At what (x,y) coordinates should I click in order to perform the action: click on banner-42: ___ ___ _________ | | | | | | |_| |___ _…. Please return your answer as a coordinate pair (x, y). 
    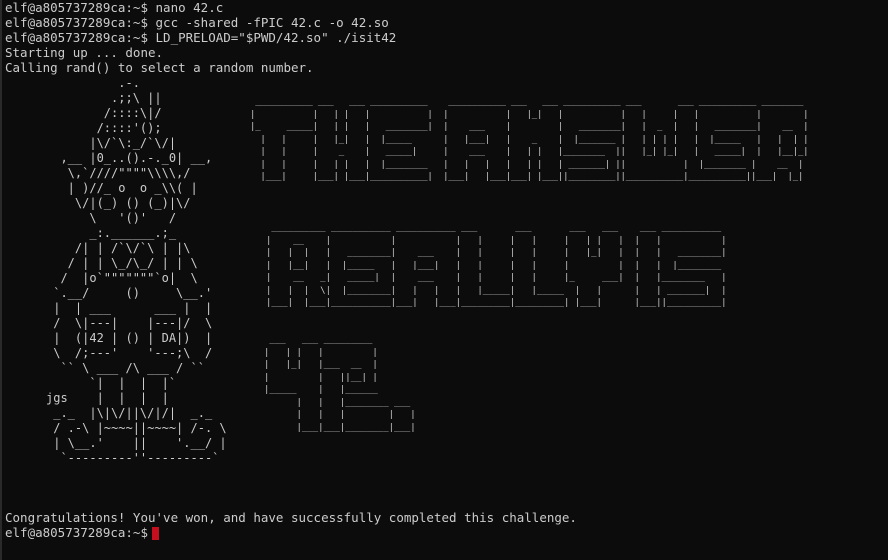
    Looking at the image, I should click on (340, 384).